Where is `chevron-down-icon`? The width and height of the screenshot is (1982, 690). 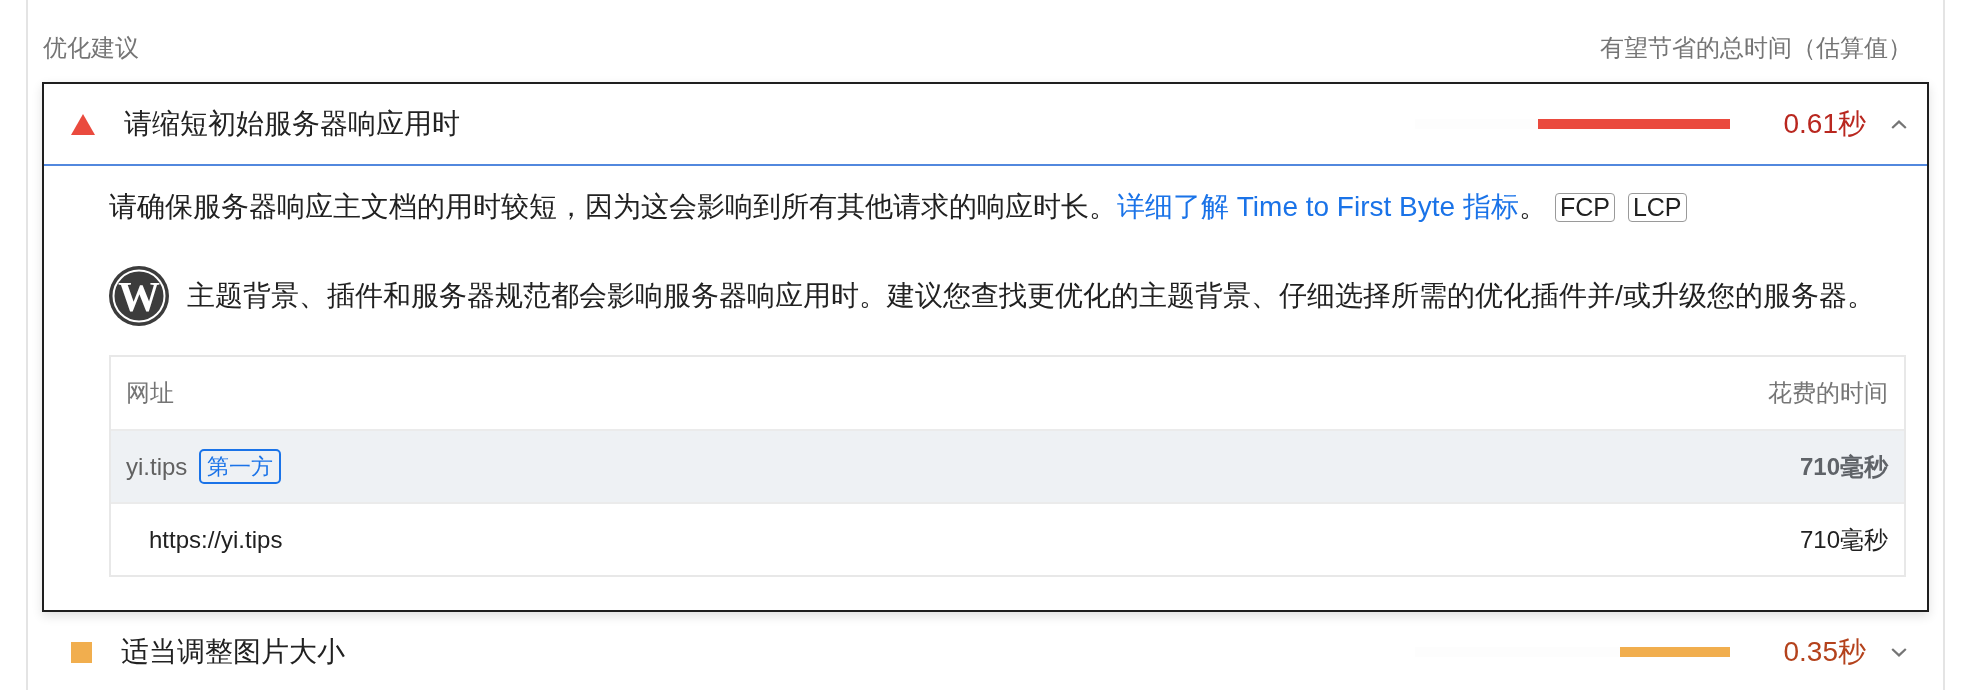 chevron-down-icon is located at coordinates (1899, 652).